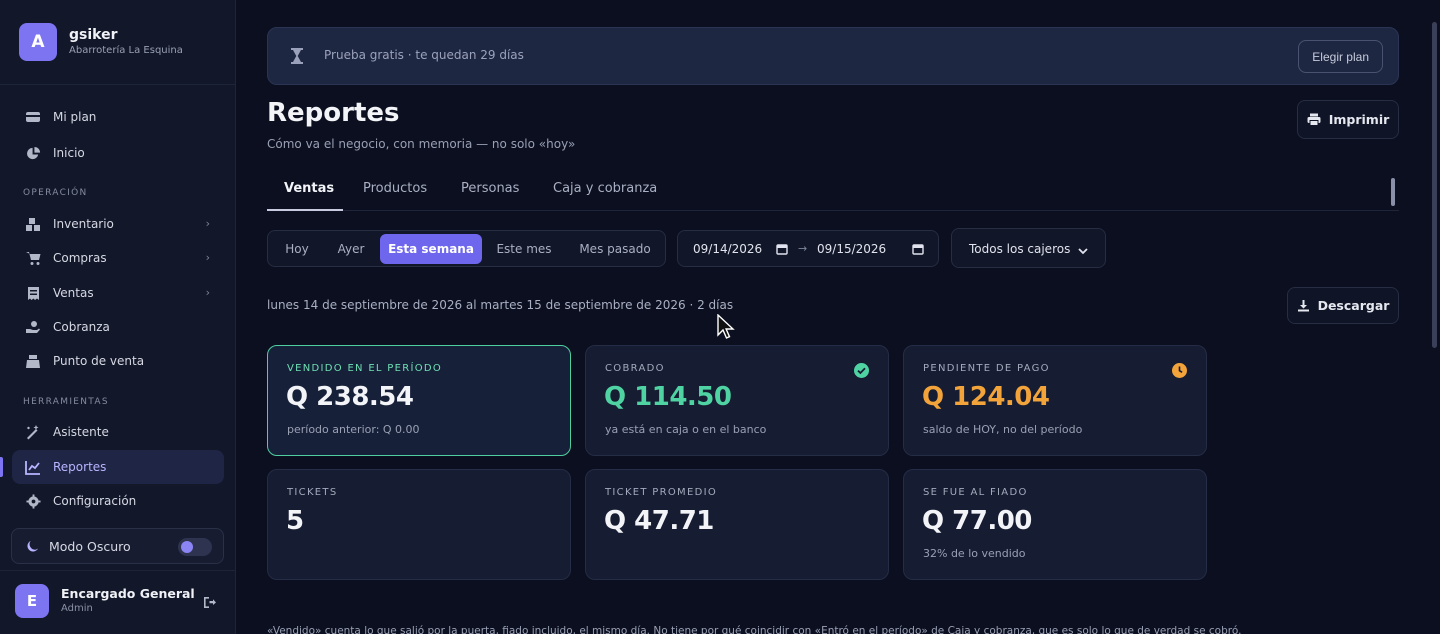 The width and height of the screenshot is (1440, 634). Describe the element at coordinates (81, 327) in the screenshot. I see `sidebar-item-label: Cobranza` at that location.